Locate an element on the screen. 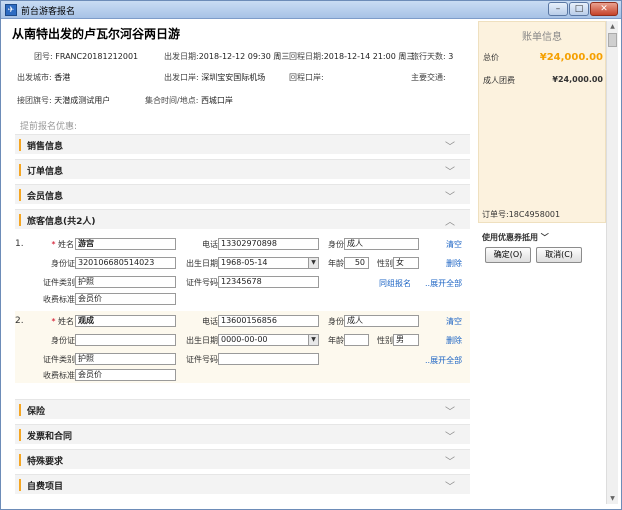 The image size is (622, 510). section-self-pay: 自费项目 ﹀ is located at coordinates (242, 484).